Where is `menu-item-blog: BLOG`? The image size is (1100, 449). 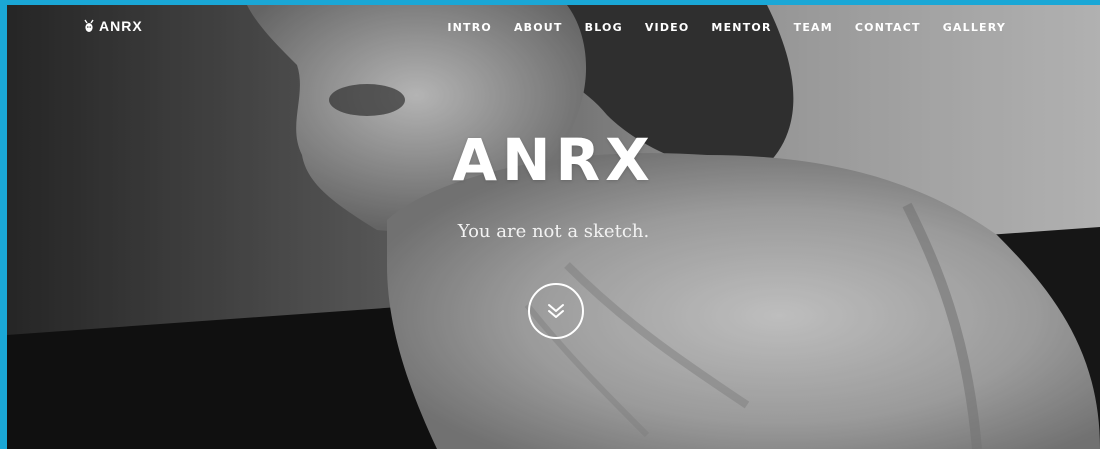
menu-item-blog: BLOG is located at coordinates (604, 28).